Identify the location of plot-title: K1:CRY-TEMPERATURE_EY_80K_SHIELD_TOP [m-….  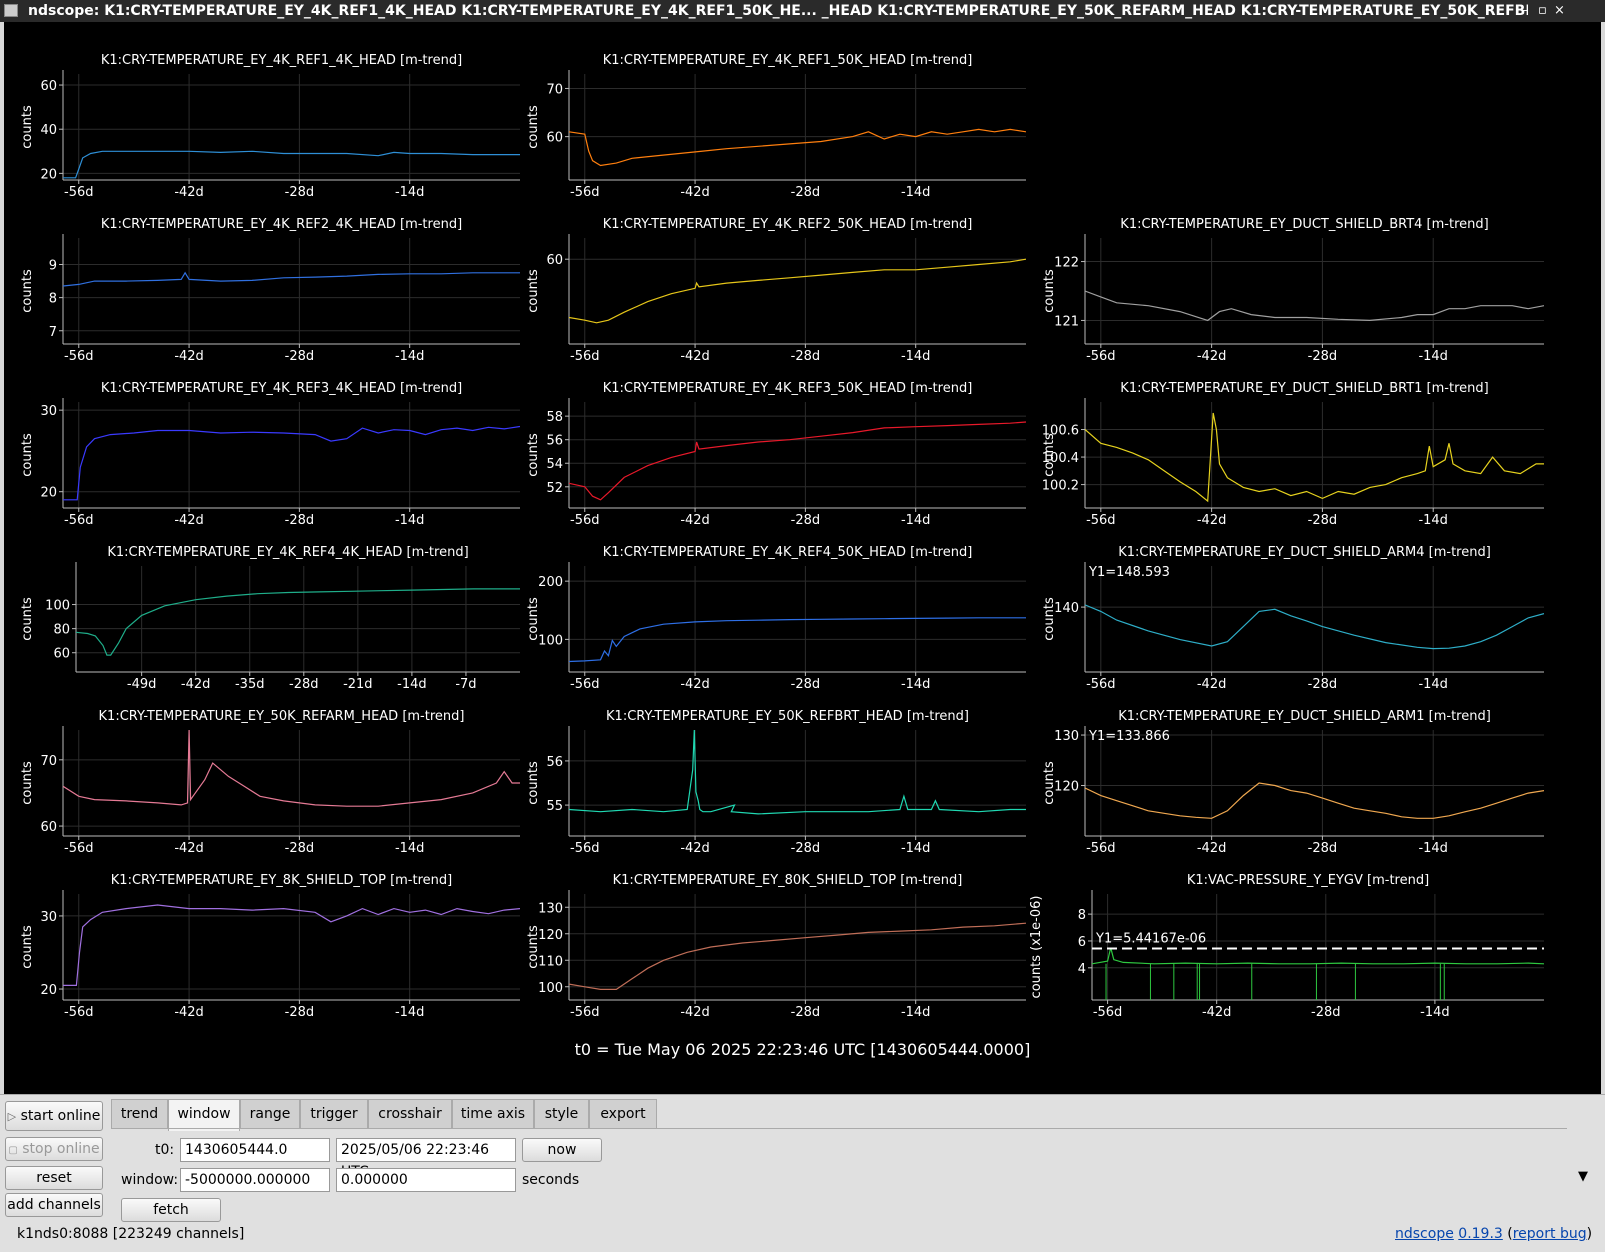
(788, 880).